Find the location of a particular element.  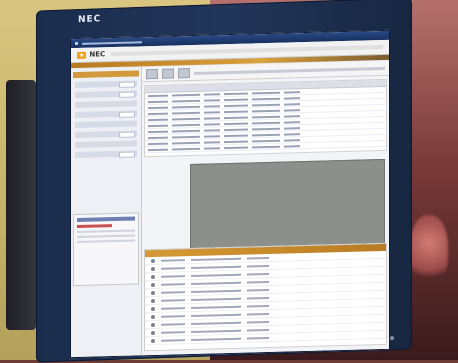

table-rows is located at coordinates (265, 120).